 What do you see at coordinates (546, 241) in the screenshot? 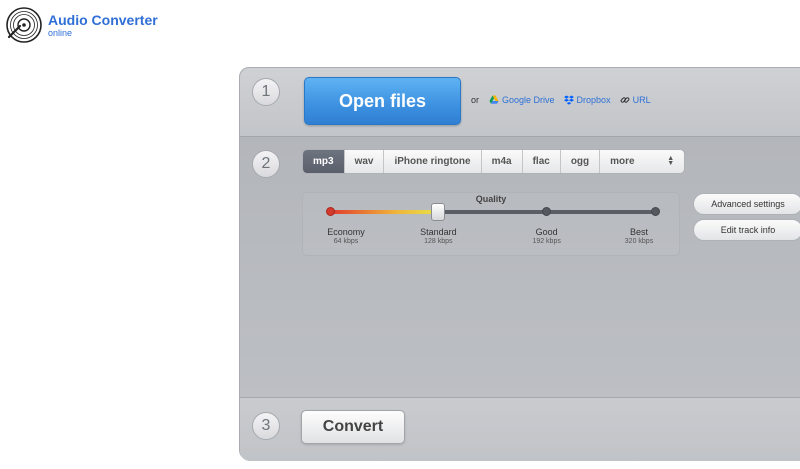
I see `quality-option-bitrate: 192 kbps` at bounding box center [546, 241].